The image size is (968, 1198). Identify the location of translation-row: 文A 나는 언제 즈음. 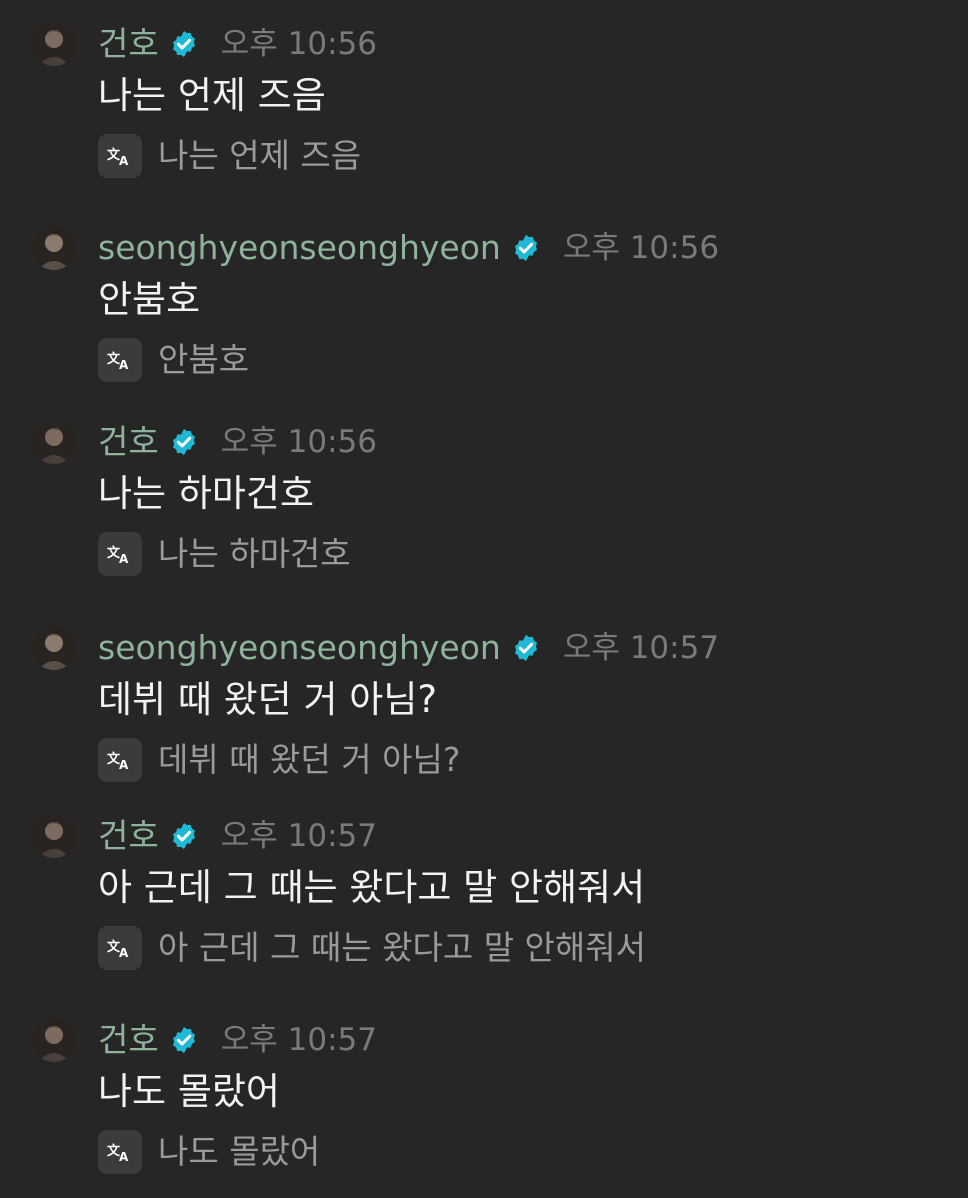
(229, 156).